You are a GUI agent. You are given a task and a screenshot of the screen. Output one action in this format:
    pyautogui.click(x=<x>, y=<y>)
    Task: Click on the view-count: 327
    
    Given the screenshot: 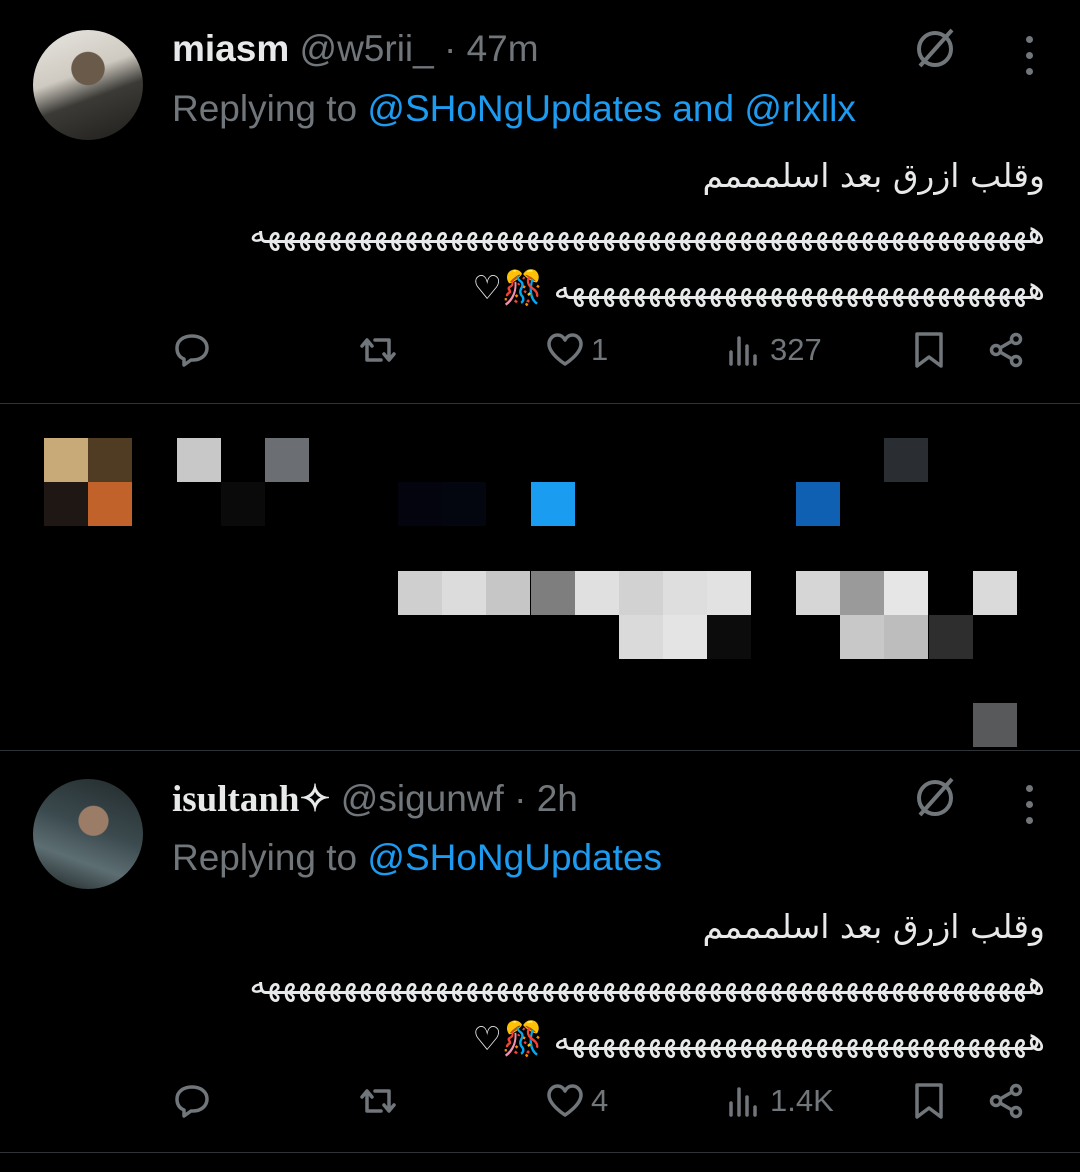 What is the action you would take?
    pyautogui.click(x=796, y=349)
    